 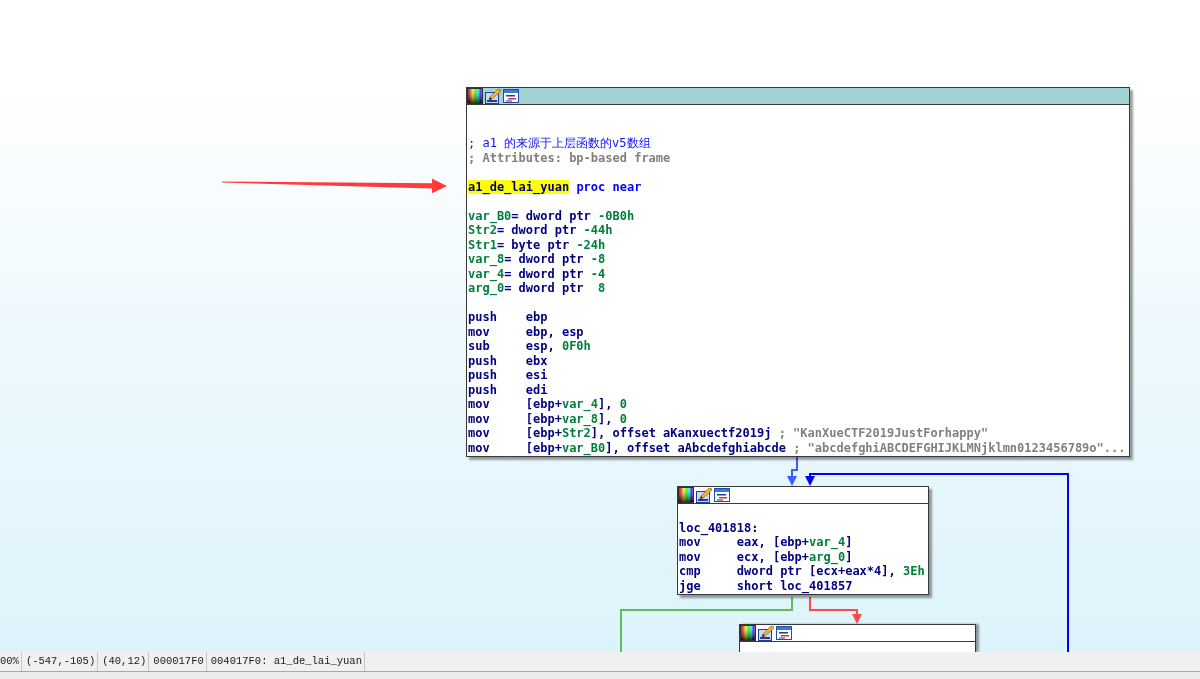 I want to click on instruction-line: push esi, so click(x=508, y=375).